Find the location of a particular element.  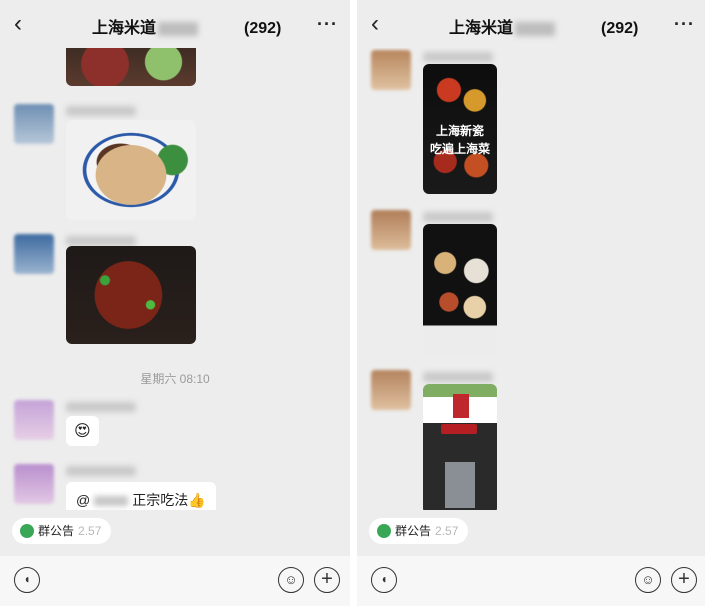

store-banner is located at coordinates (461, 406).